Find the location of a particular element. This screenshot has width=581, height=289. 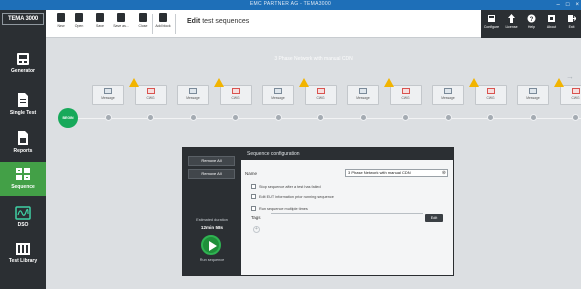

new-button: New is located at coordinates (61, 20).